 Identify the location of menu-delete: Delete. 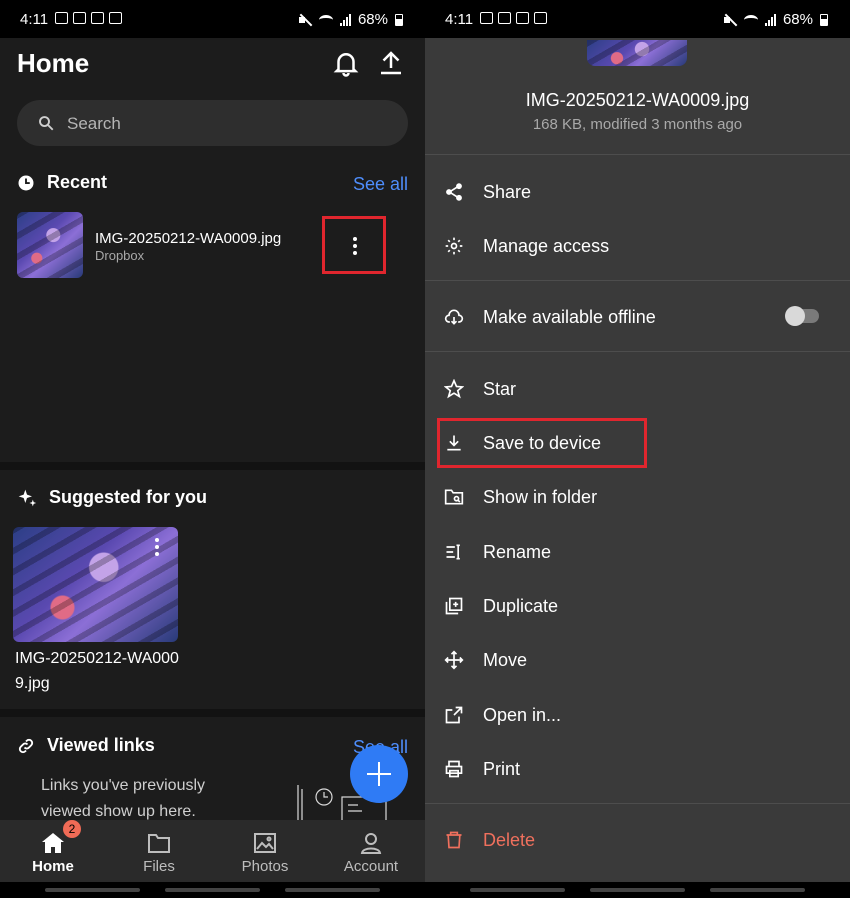
(637, 841).